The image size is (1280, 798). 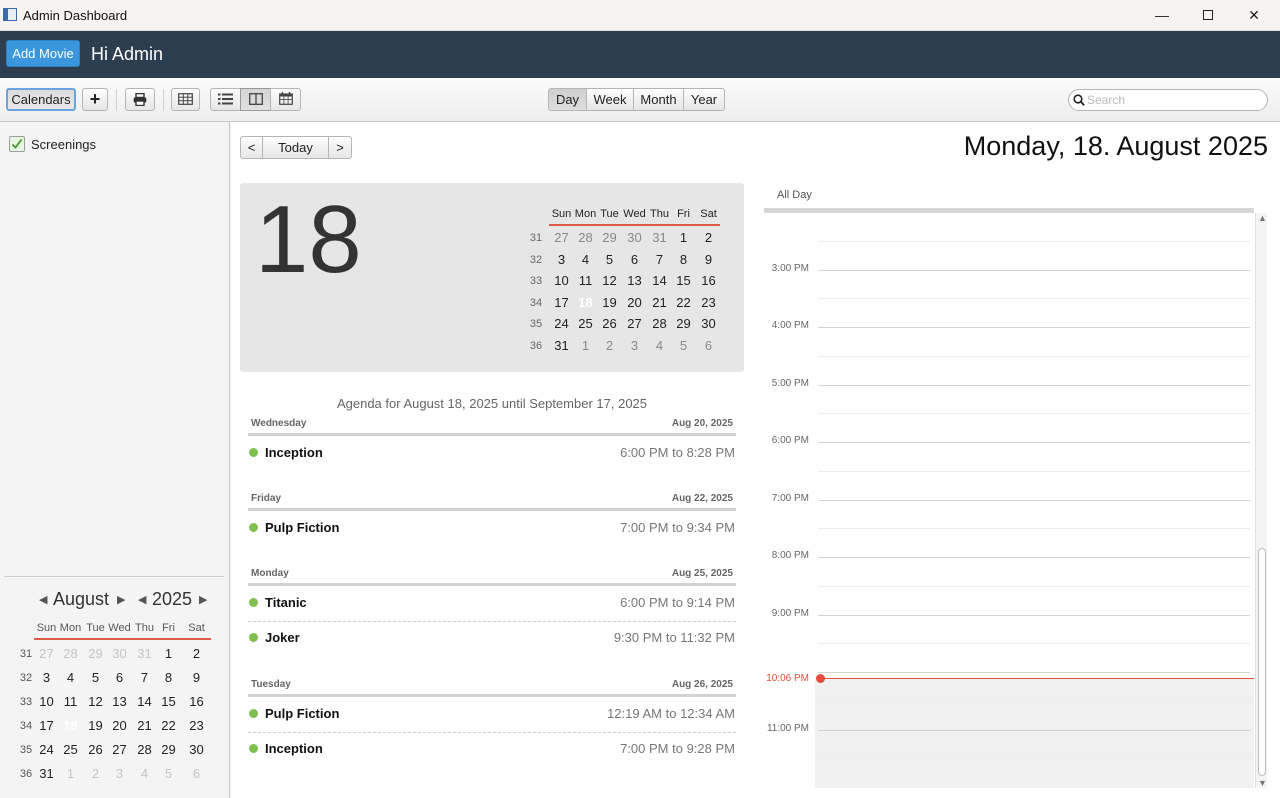 I want to click on month-day-cell: 17, so click(x=561, y=303).